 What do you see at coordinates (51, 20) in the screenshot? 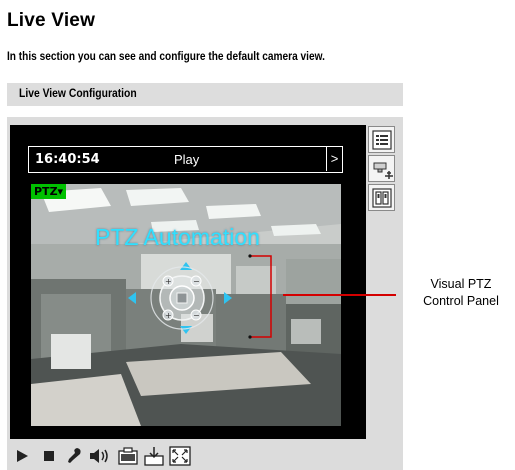
I see `page-title: Live View` at bounding box center [51, 20].